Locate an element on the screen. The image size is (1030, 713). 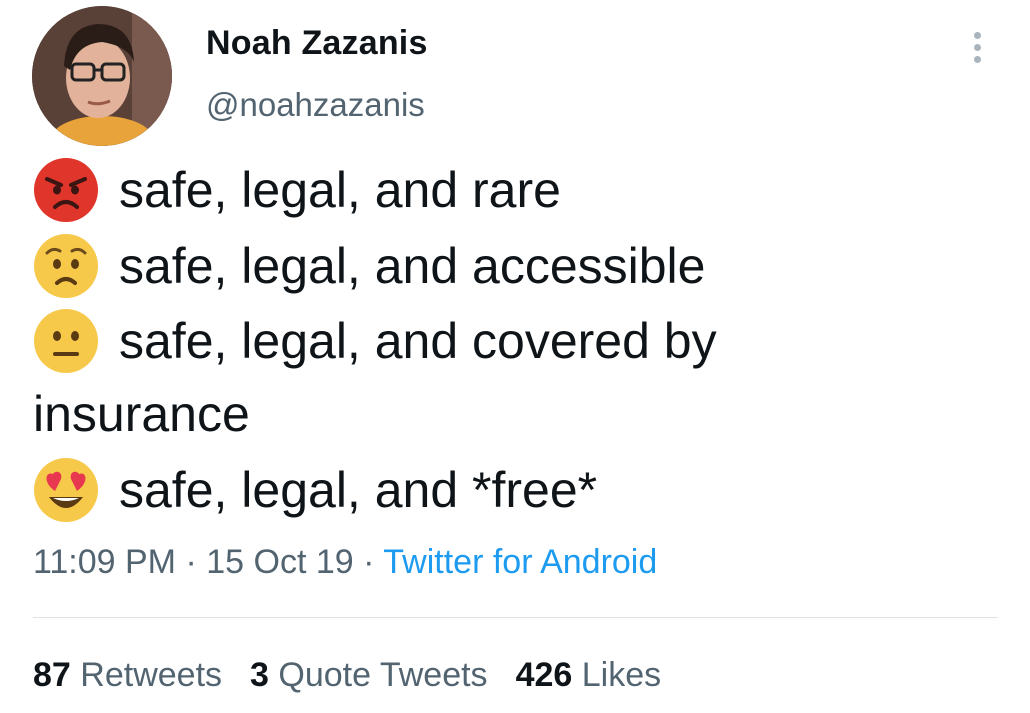
tweet-time: 11:09 PM is located at coordinates (104, 562).